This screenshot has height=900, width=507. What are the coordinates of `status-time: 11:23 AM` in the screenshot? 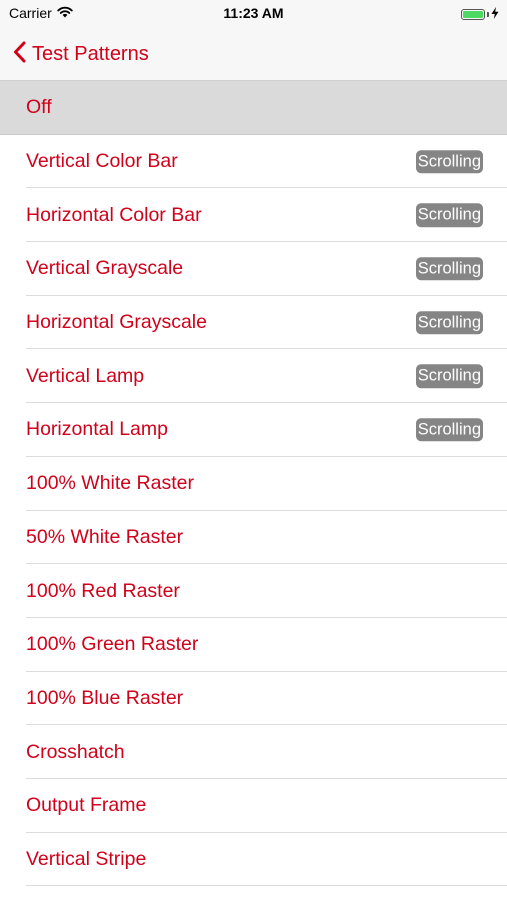 It's located at (253, 13).